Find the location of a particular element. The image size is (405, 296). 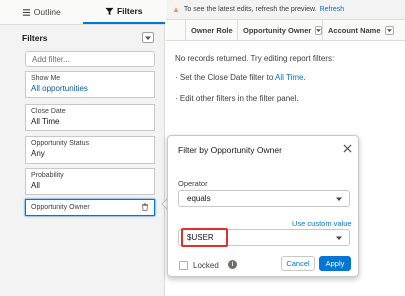

cancel-button: Cancel is located at coordinates (298, 263).